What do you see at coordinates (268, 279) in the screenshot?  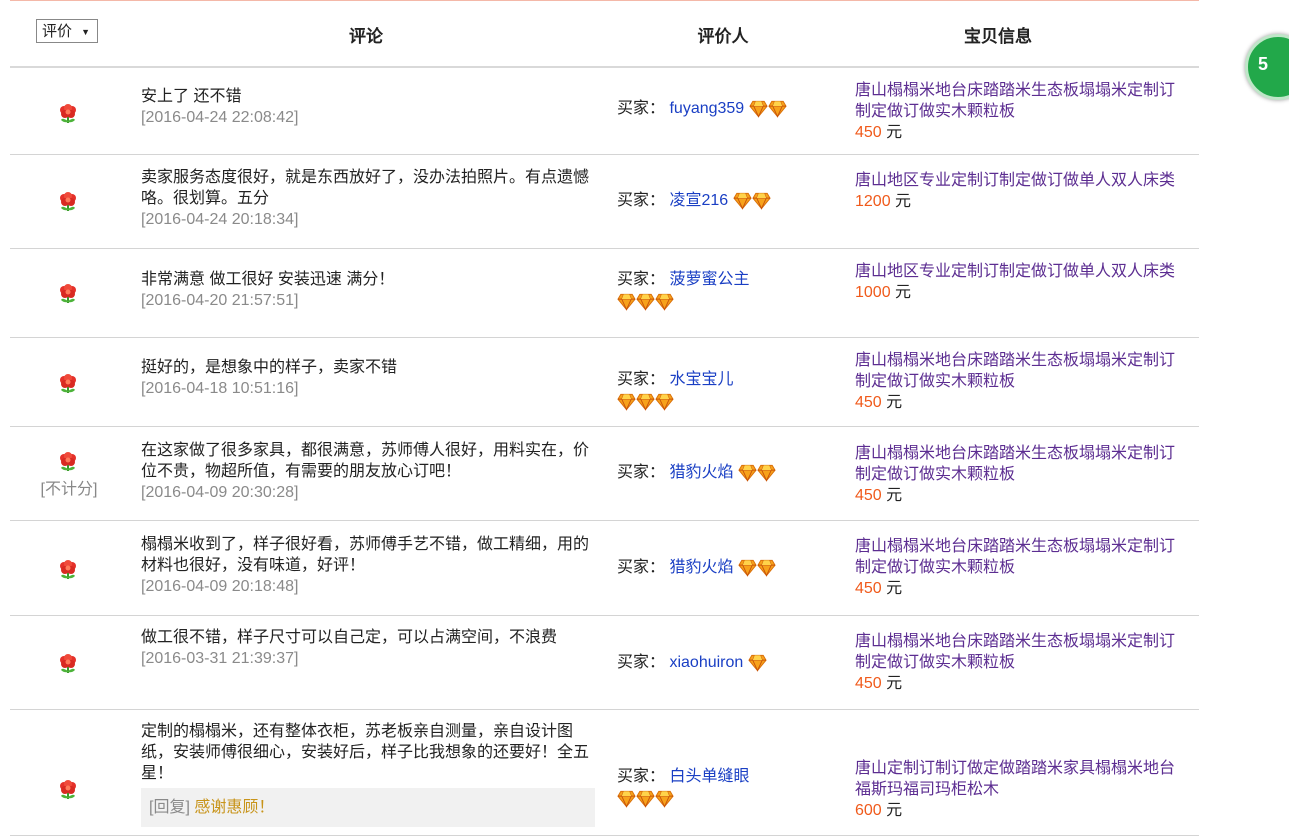 I see `comment-text: 非常满意 做工很好 安装迅速 满分！` at bounding box center [268, 279].